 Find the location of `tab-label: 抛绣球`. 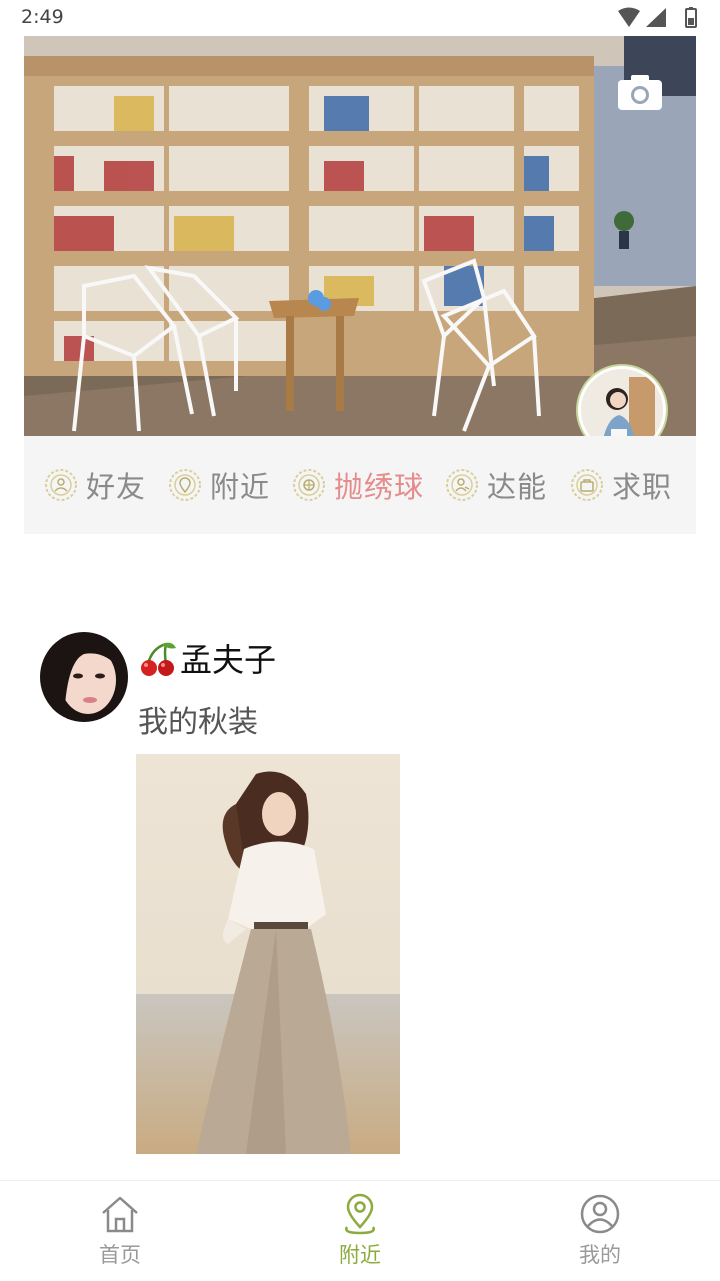

tab-label: 抛绣球 is located at coordinates (379, 487).